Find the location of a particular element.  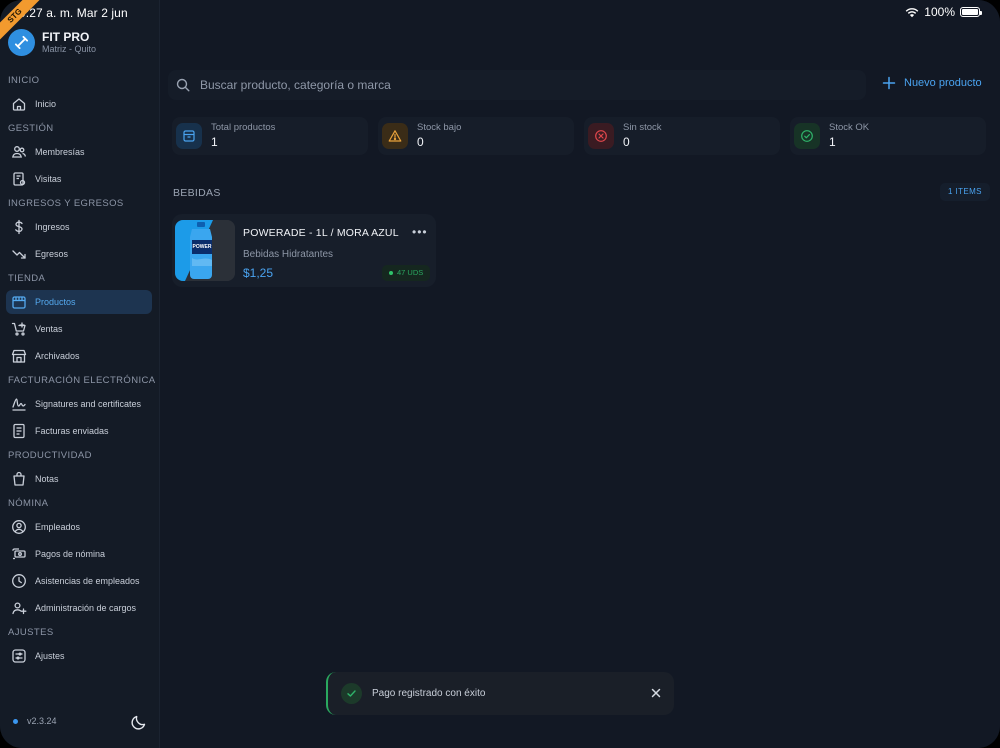

status-dot is located at coordinates (15, 721).